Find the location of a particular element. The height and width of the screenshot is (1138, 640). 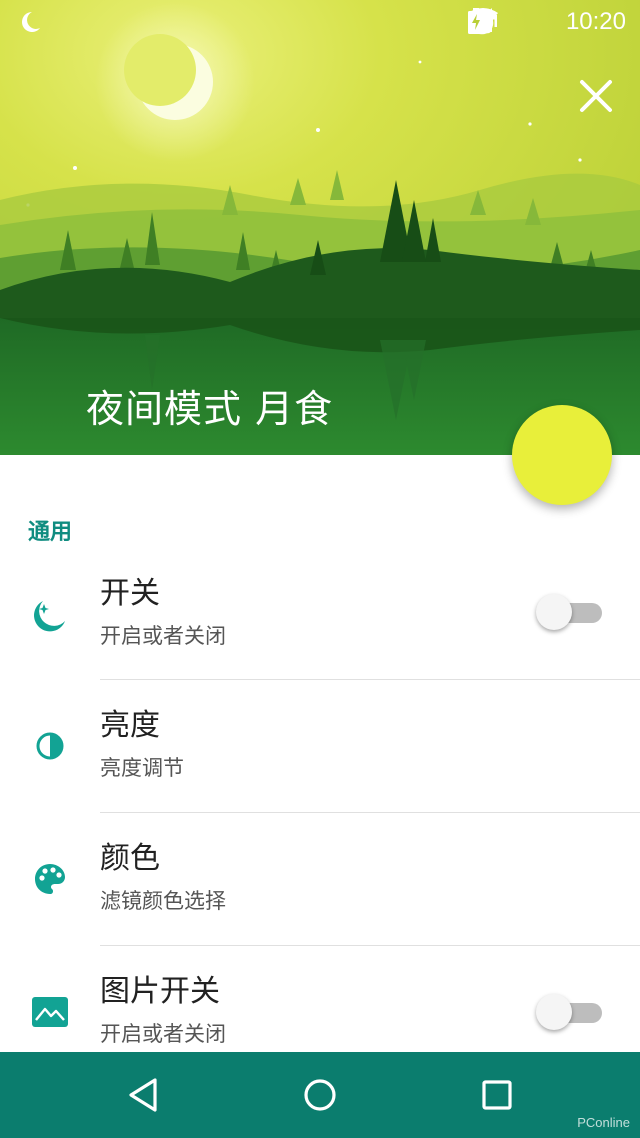

status-bar: 10:20 is located at coordinates (320, 24).